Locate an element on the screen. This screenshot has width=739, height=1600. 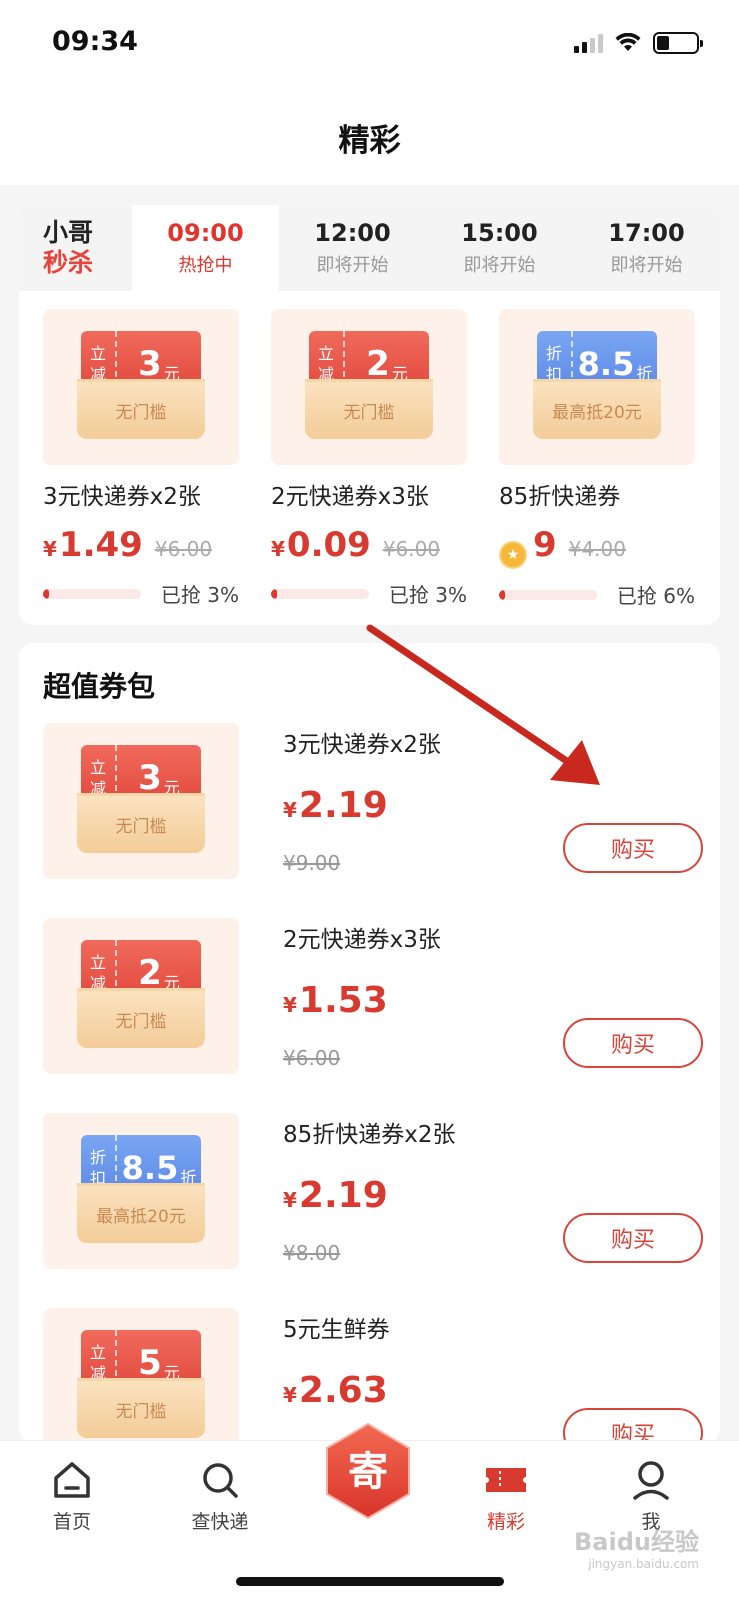
status-icons is located at coordinates (638, 43).